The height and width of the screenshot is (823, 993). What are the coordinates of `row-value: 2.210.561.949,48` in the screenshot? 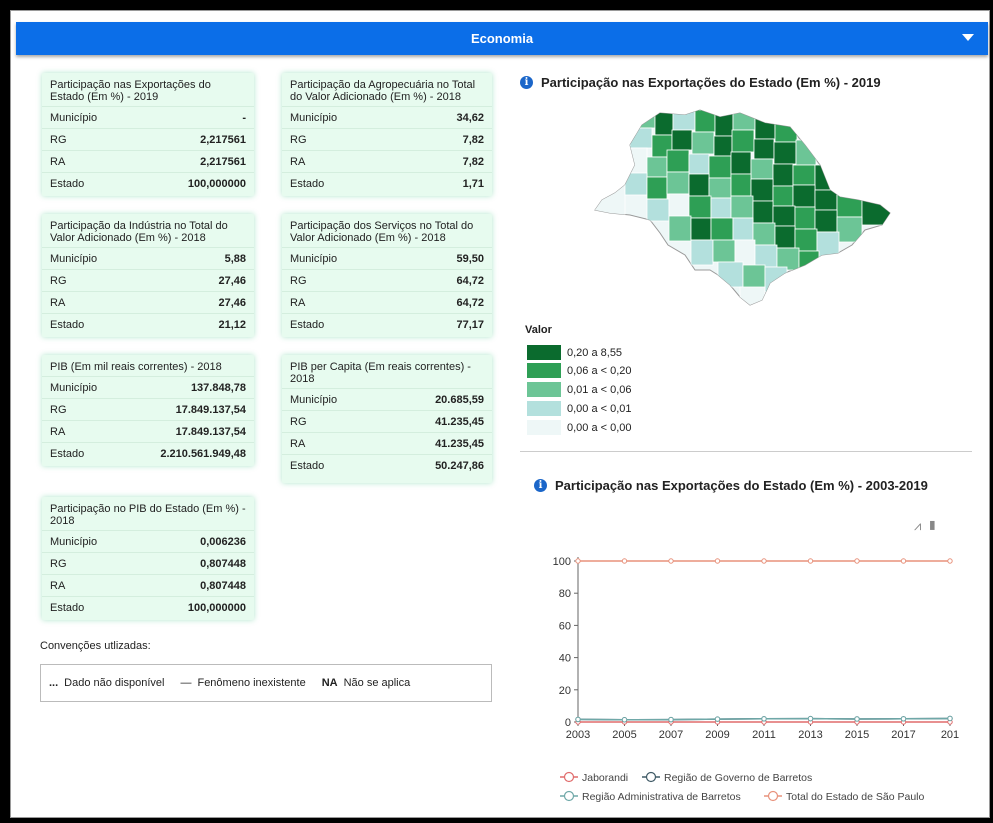 It's located at (203, 453).